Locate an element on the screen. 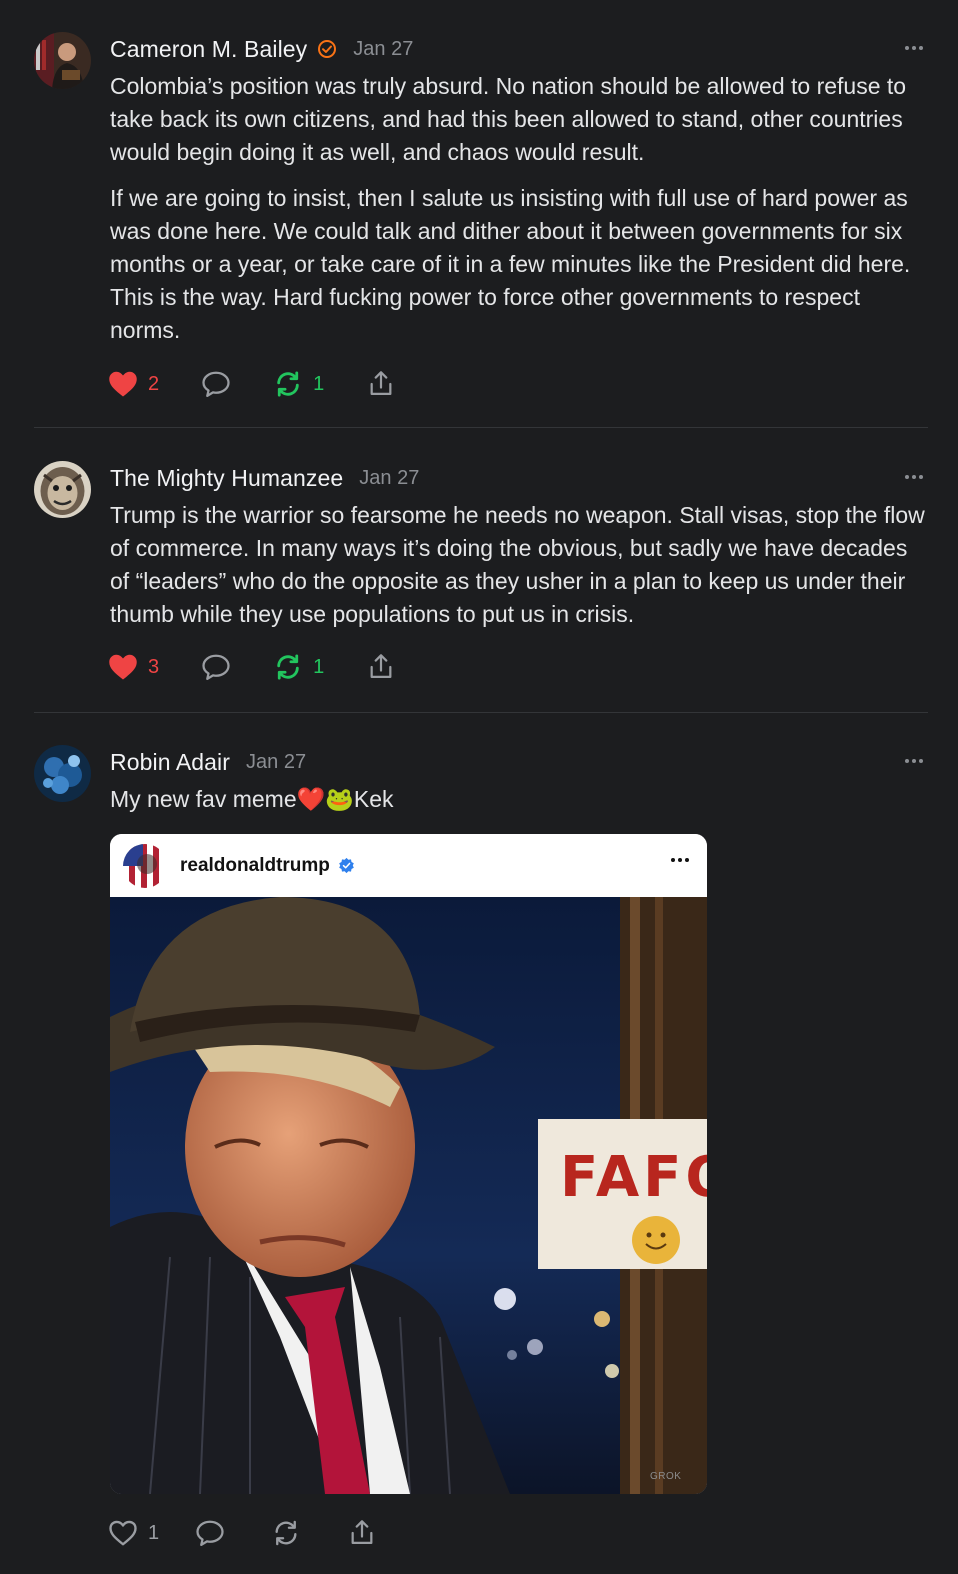  author-name: Cameron M. Bailey is located at coordinates (208, 49).